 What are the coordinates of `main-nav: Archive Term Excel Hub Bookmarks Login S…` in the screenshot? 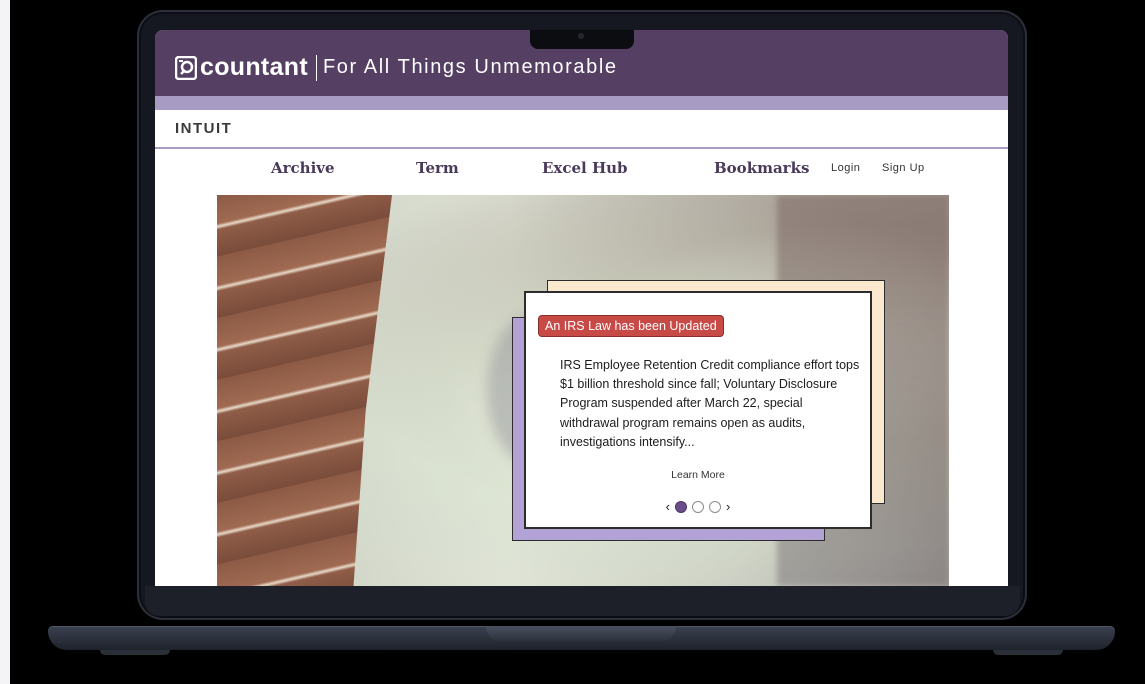 It's located at (581, 169).